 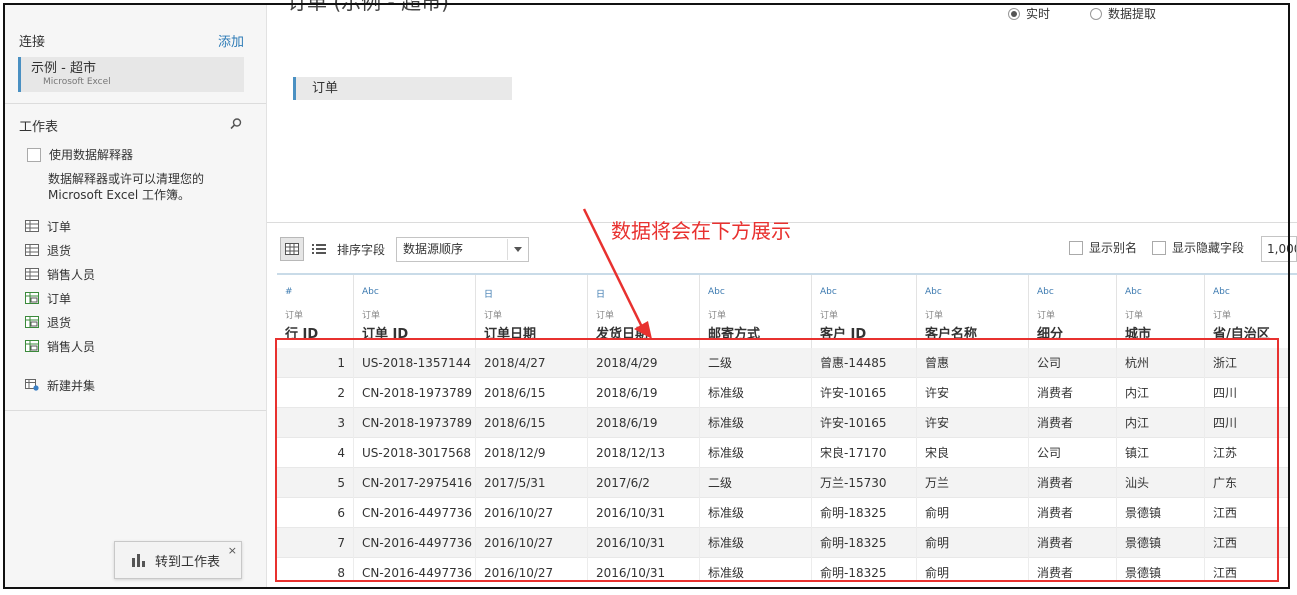 I want to click on connection-type: Microsoft Excel, so click(x=77, y=82).